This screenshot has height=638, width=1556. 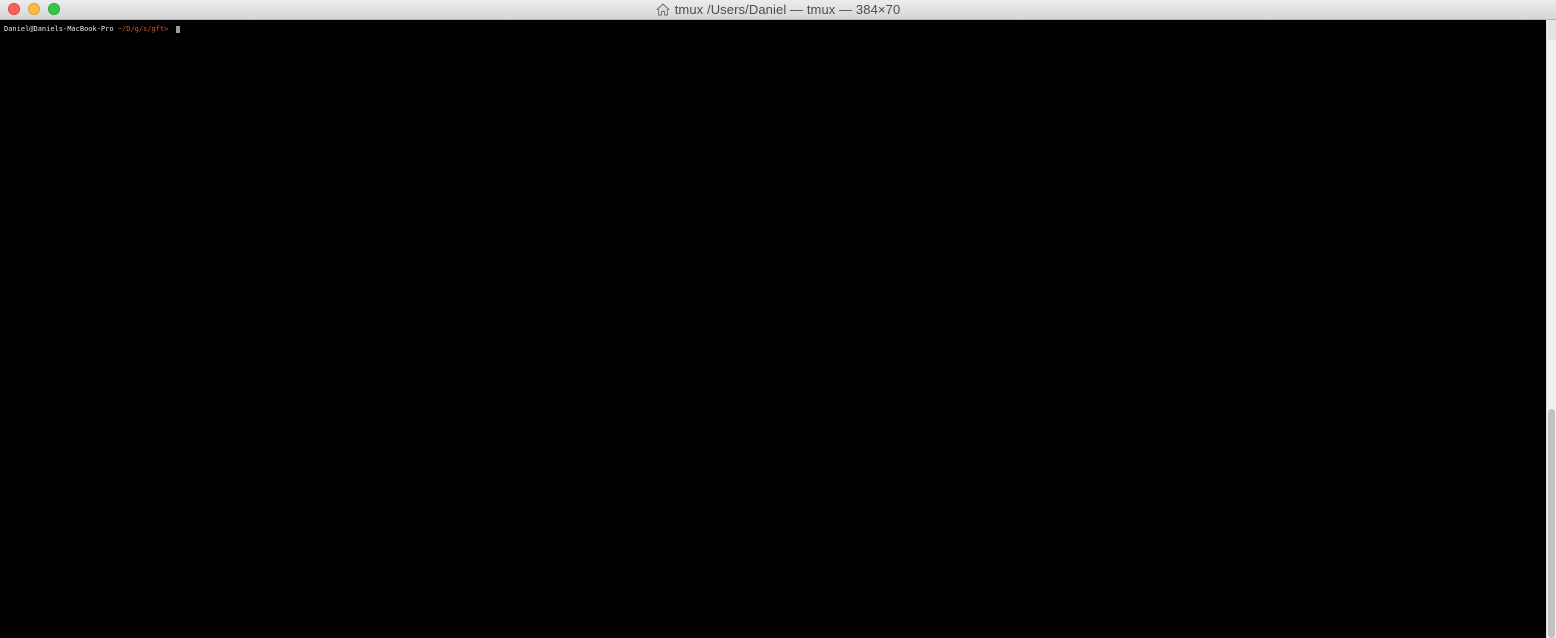 I want to click on shell-prompt: Daniel@Daniels-MacBook-Pro ~/D/g/s/gft>, so click(x=92, y=29).